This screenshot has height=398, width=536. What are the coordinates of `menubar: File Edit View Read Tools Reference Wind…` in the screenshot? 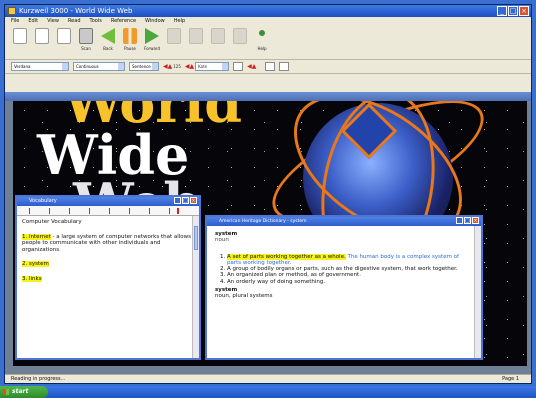 It's located at (268, 21).